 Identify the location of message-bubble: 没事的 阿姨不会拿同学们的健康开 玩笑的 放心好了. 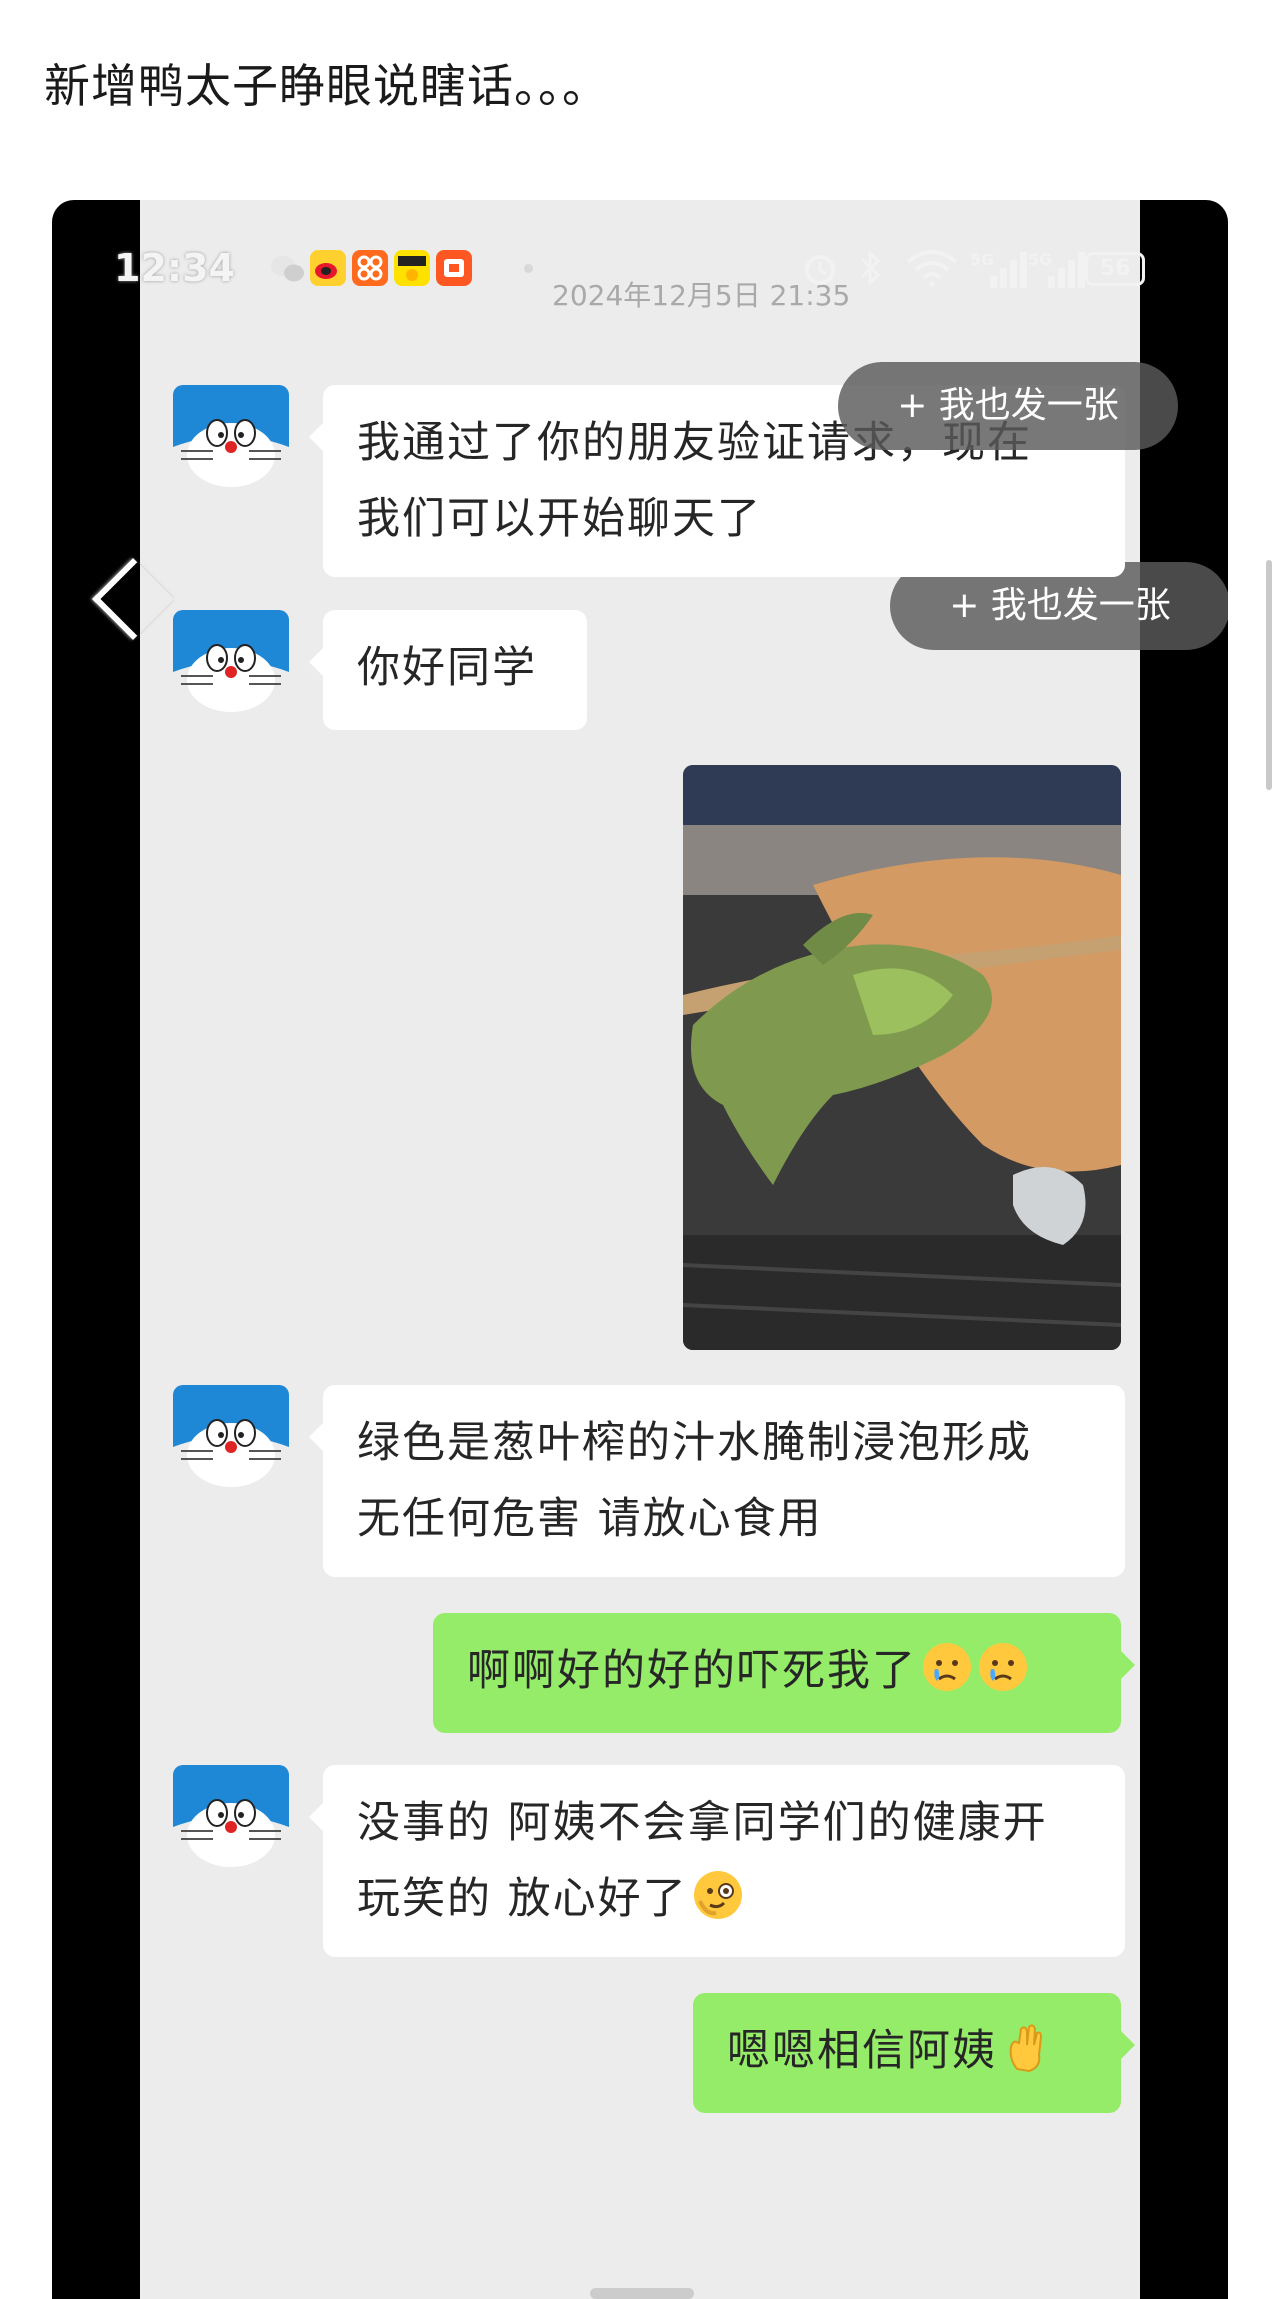
(717, 1861).